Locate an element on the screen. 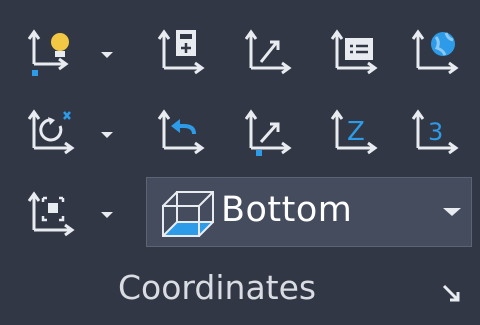  ucs-previous-icon is located at coordinates (181, 132).